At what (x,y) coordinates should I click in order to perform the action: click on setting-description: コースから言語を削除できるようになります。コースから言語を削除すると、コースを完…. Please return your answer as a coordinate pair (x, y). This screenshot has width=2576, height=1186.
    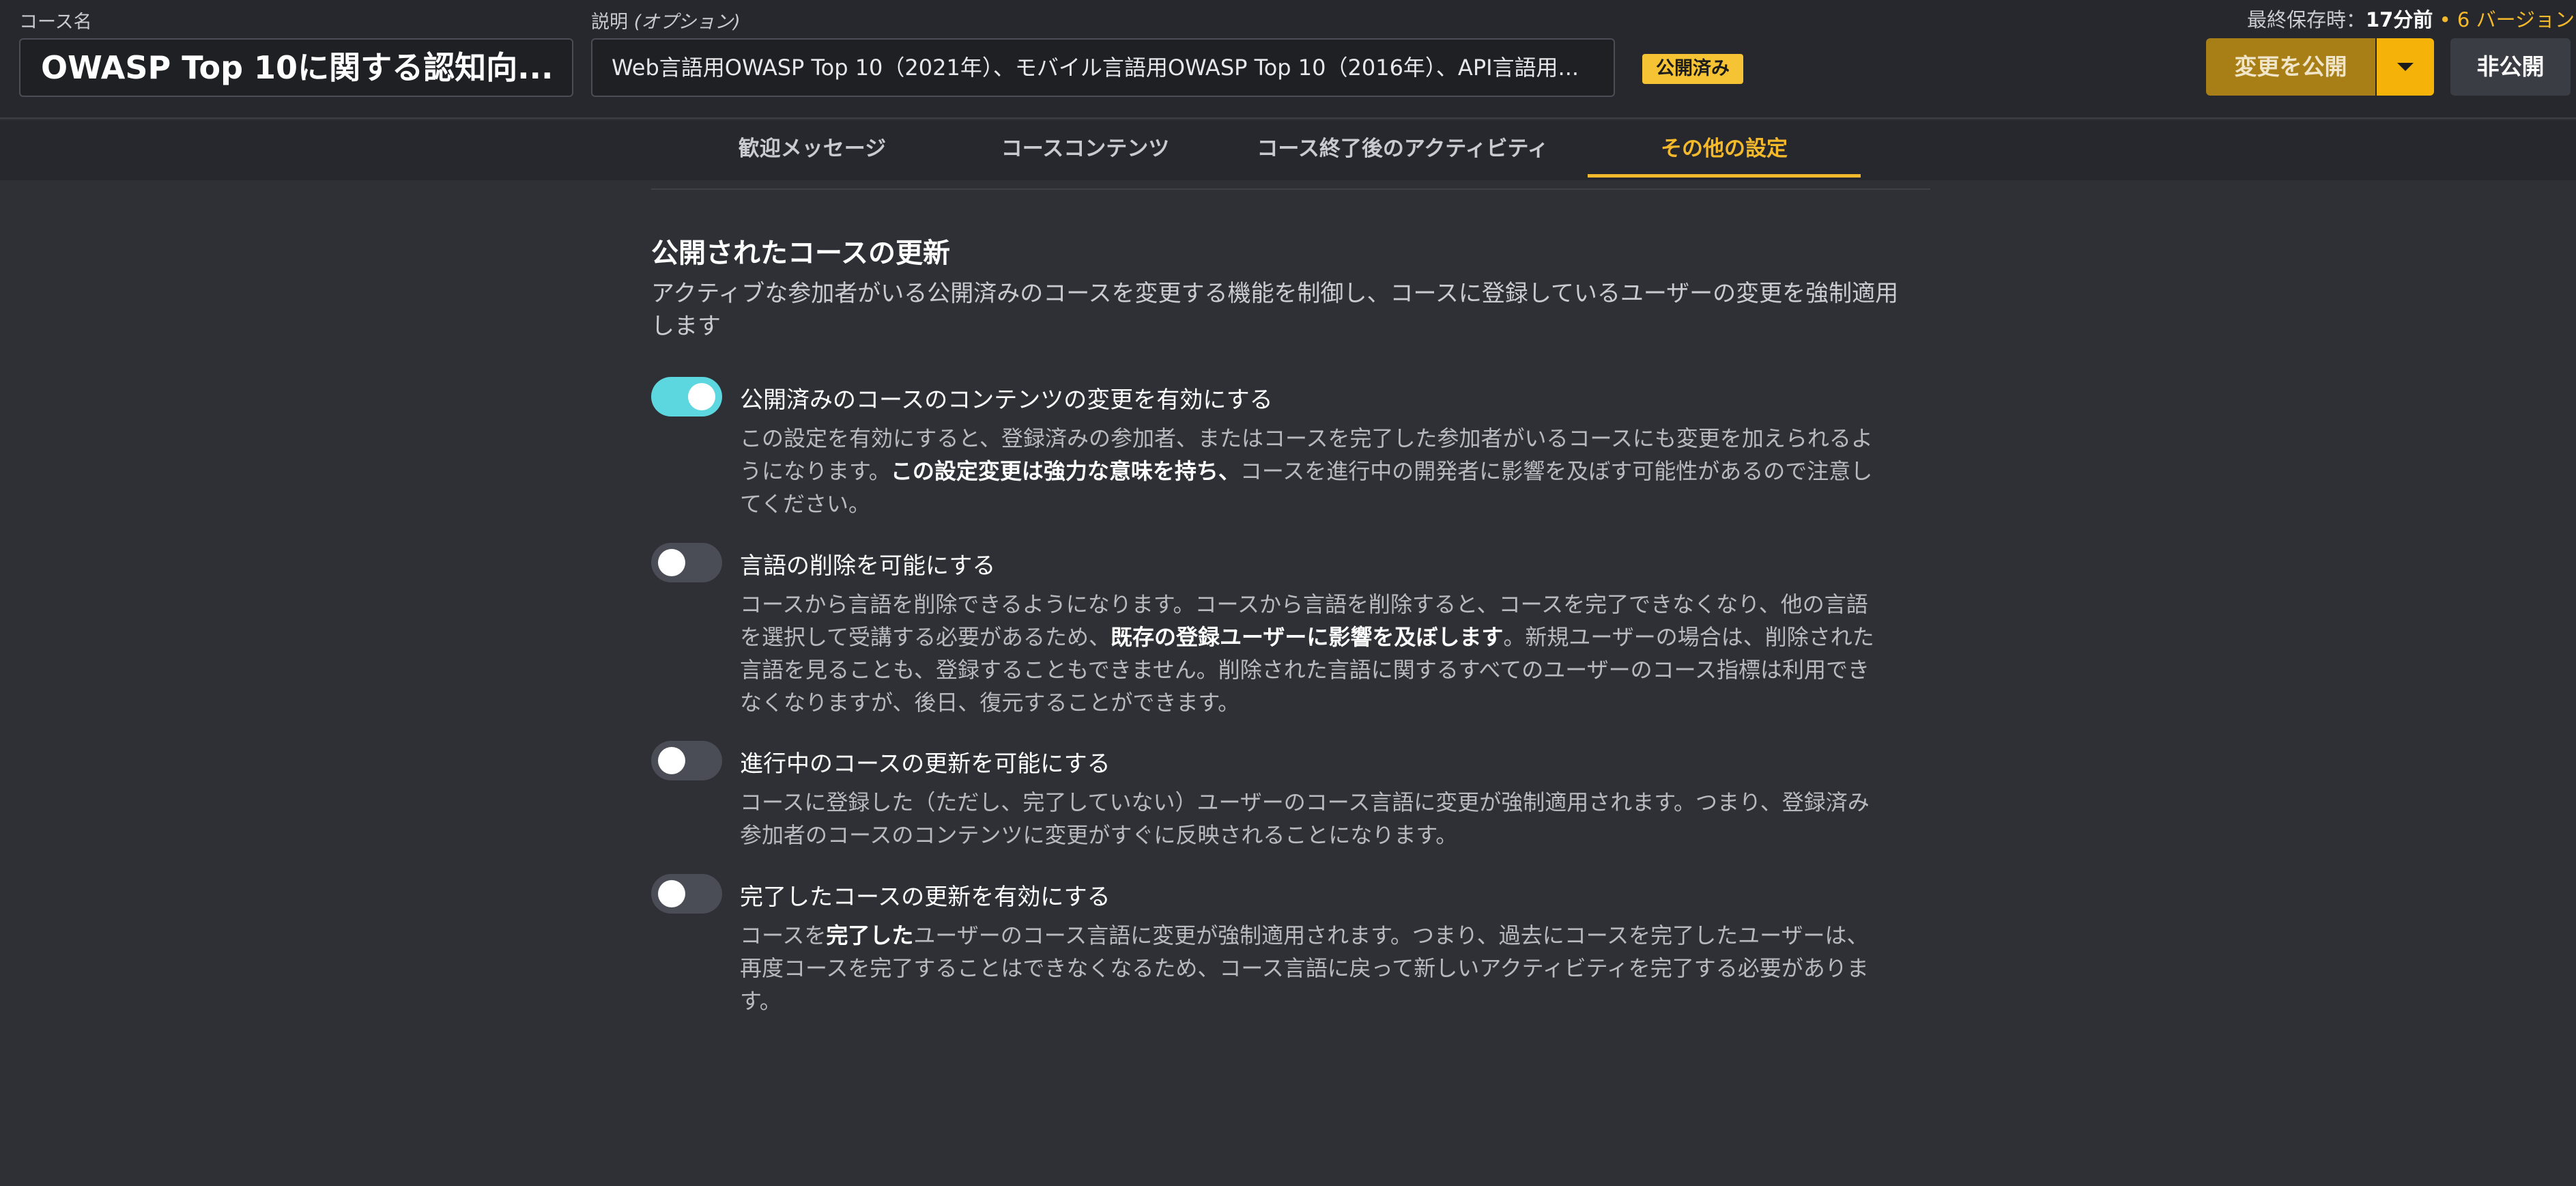
    Looking at the image, I should click on (1313, 653).